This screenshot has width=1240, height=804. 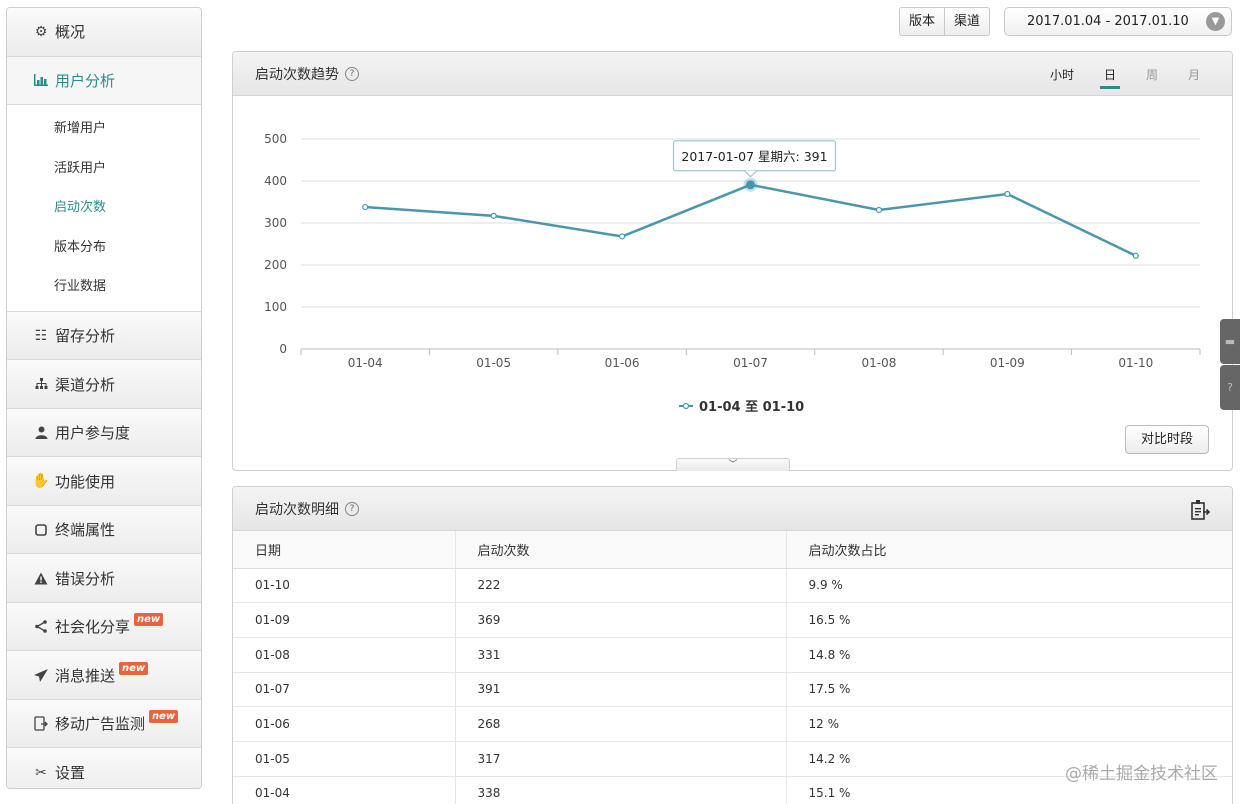 I want to click on bar-chart-icon, so click(x=41, y=80).